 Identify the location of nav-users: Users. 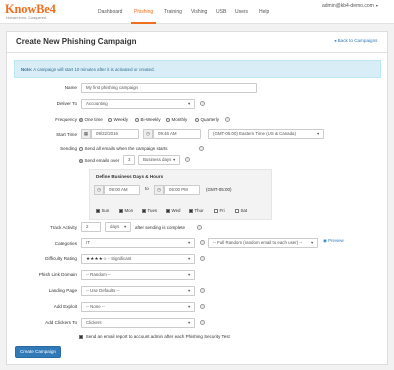
(241, 12).